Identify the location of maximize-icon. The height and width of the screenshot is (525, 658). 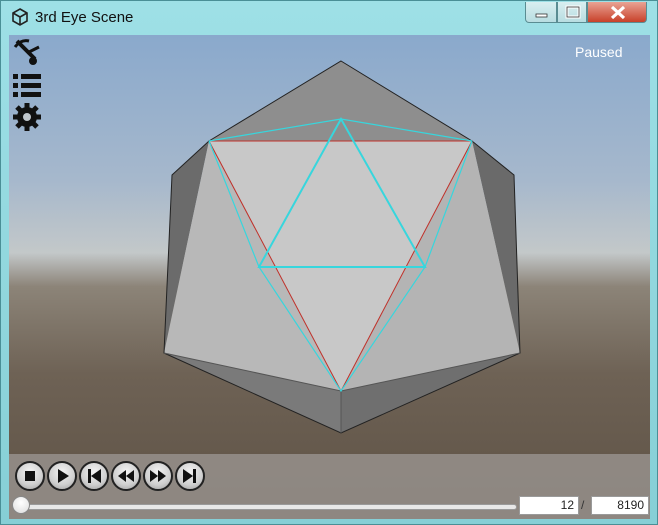
(573, 12).